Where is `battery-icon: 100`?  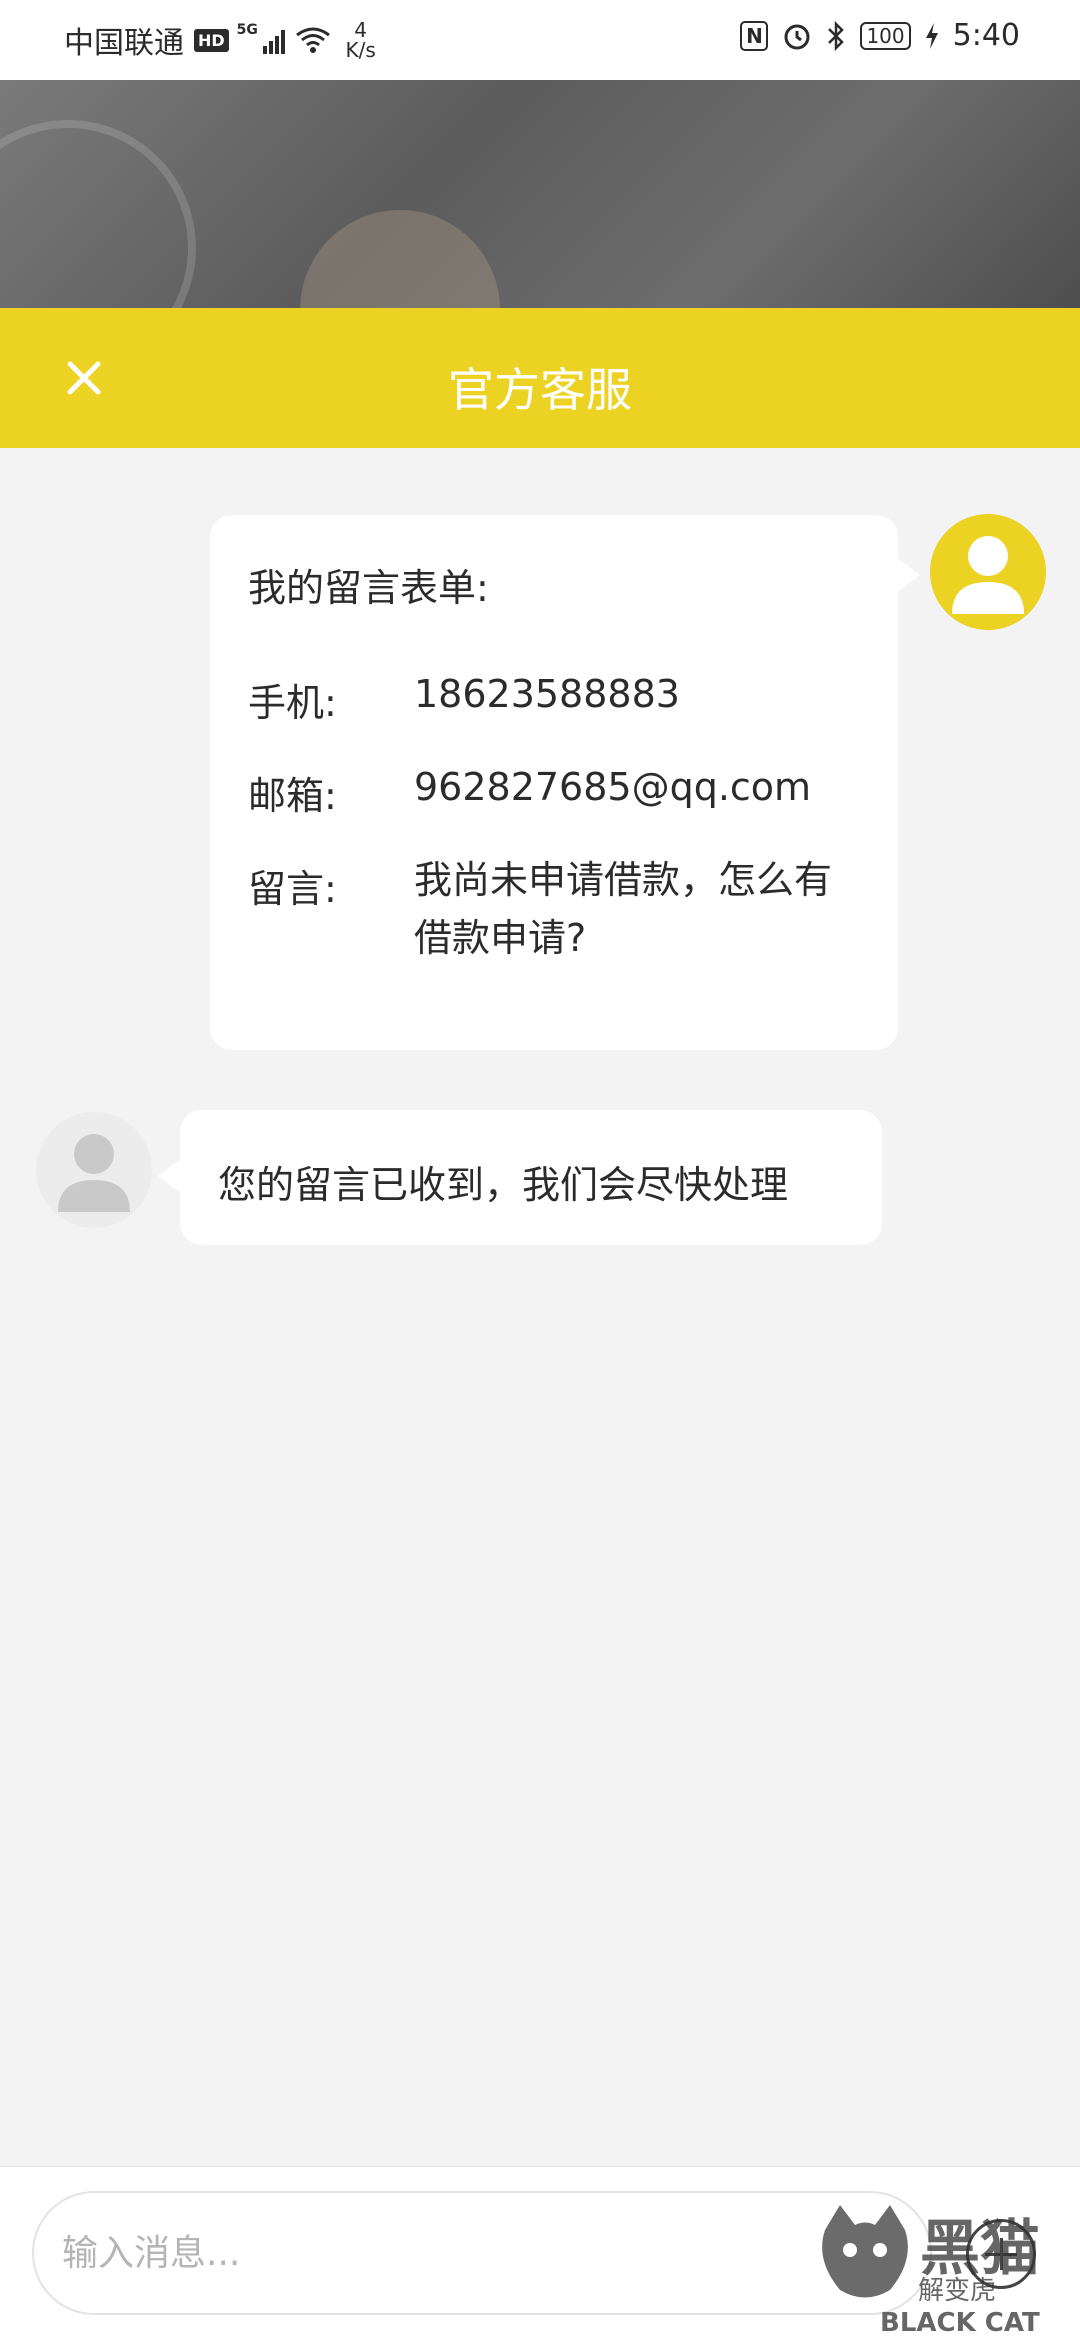
battery-icon: 100 is located at coordinates (885, 35).